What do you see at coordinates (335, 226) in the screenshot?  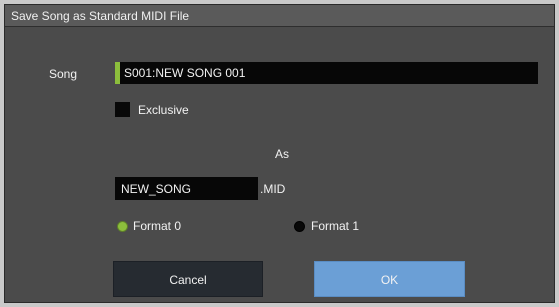 I see `format1-label: Format 1` at bounding box center [335, 226].